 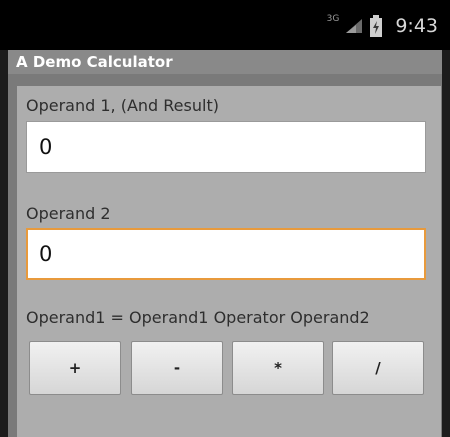 What do you see at coordinates (226, 147) in the screenshot?
I see `operand1-input: 0` at bounding box center [226, 147].